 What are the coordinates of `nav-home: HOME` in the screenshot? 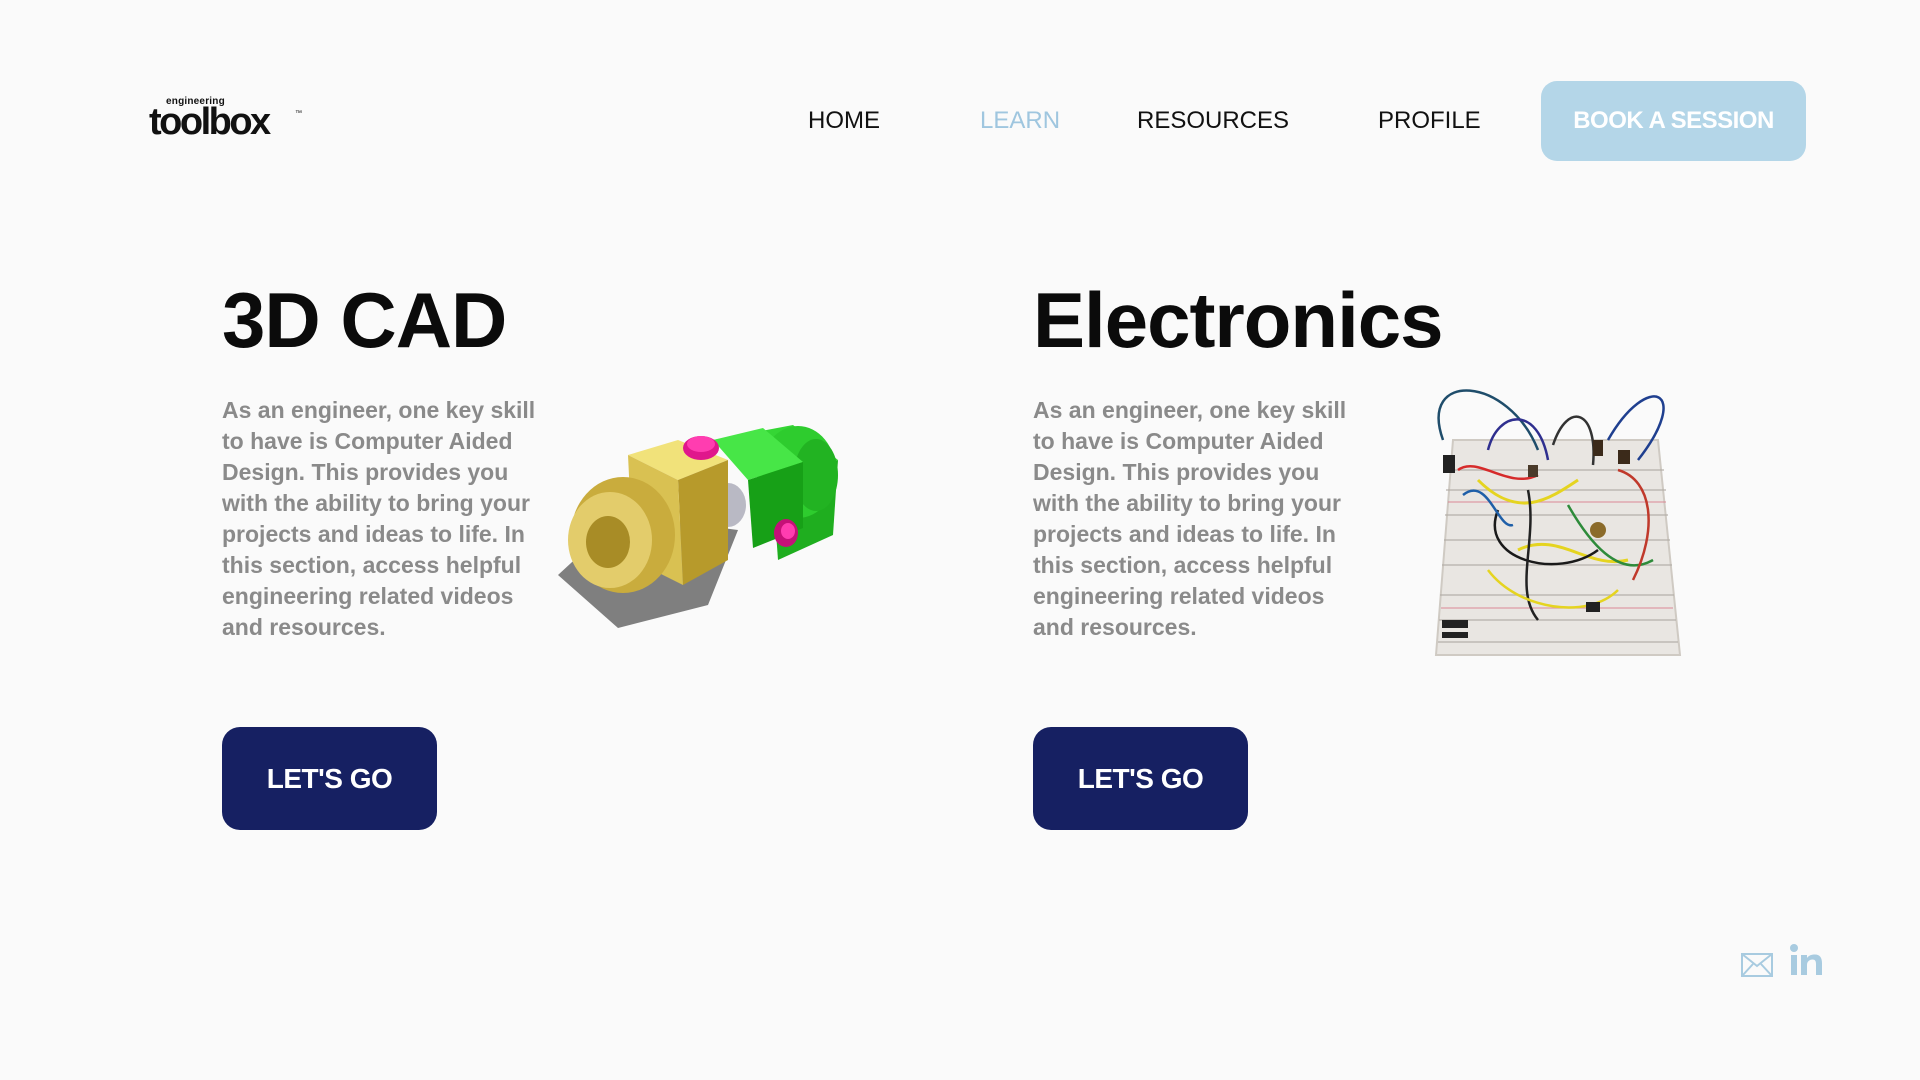 It's located at (844, 121).